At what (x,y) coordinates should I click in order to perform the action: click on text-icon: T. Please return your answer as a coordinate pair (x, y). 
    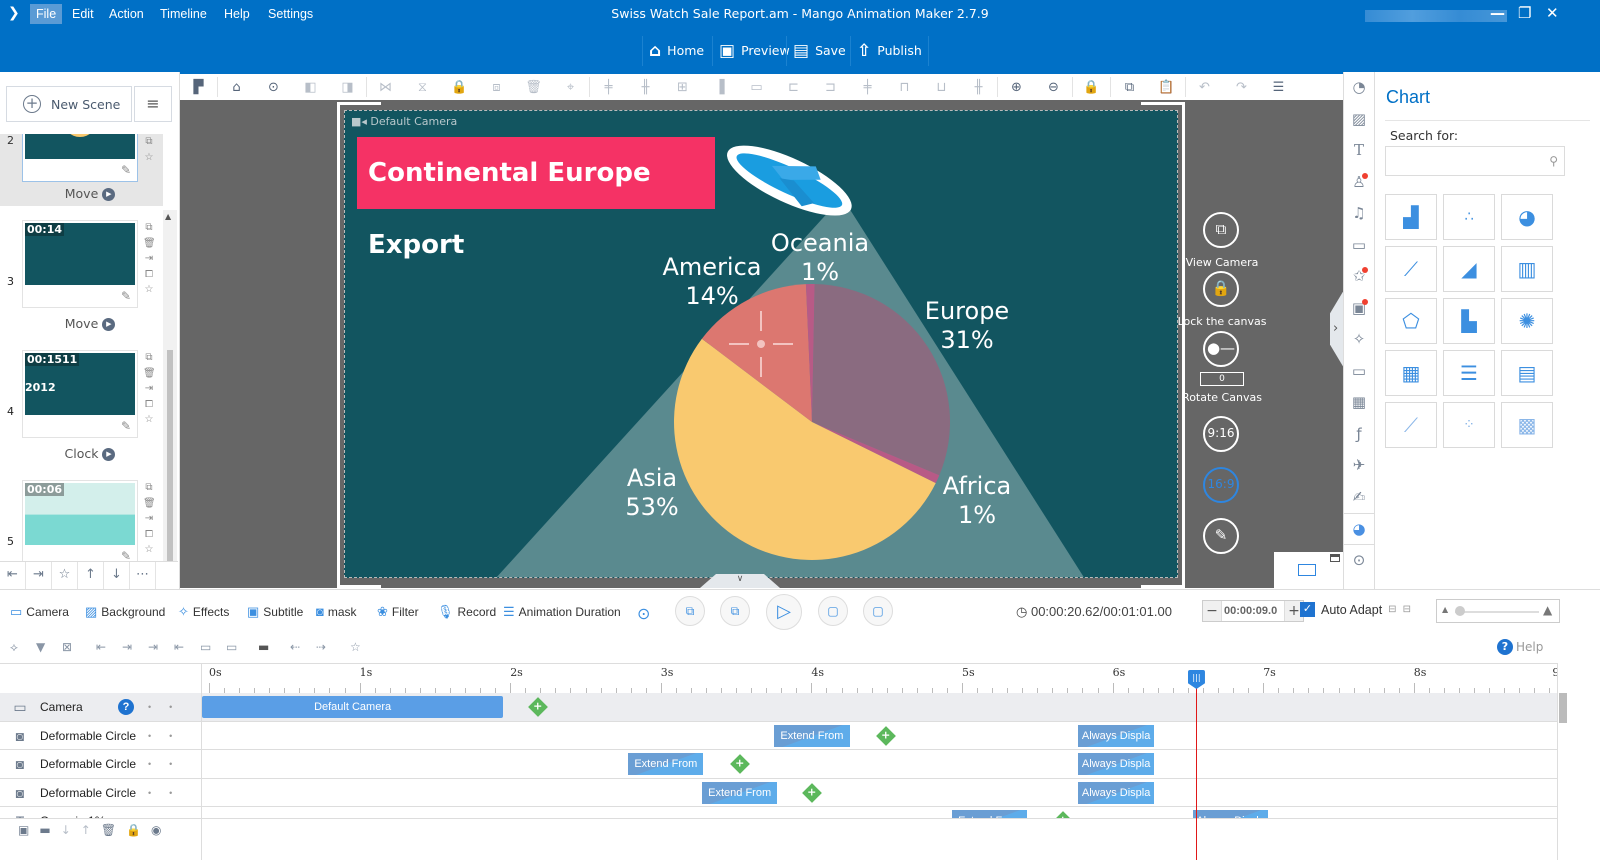
    Looking at the image, I should click on (1359, 151).